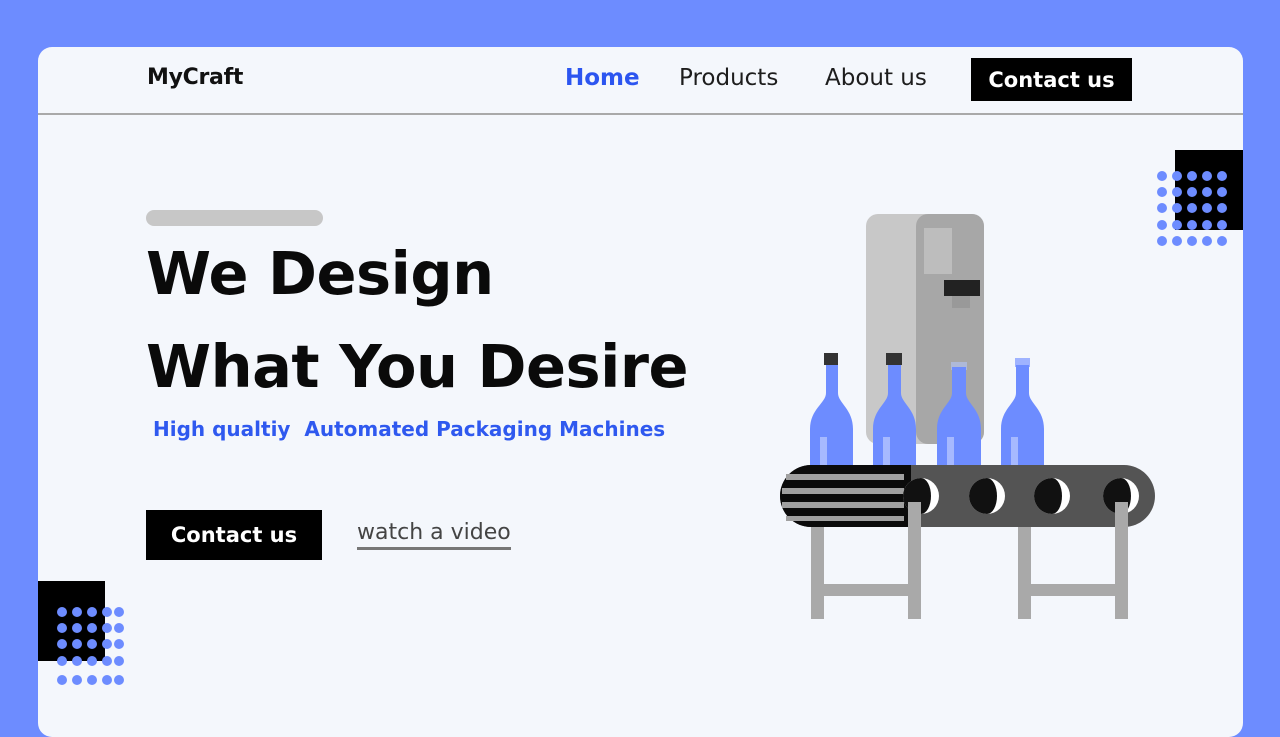 This screenshot has width=1280, height=737. Describe the element at coordinates (320, 273) in the screenshot. I see `hero-title-line1: We Design` at that location.